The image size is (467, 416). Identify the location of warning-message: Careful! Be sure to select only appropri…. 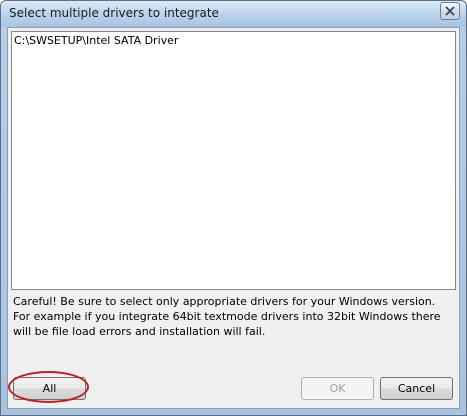
(227, 316).